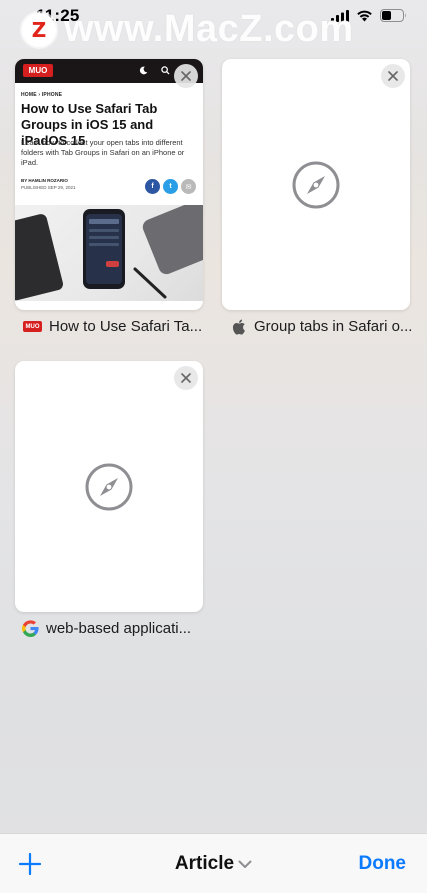 The width and height of the screenshot is (427, 893). I want to click on apple-icon, so click(238, 327).